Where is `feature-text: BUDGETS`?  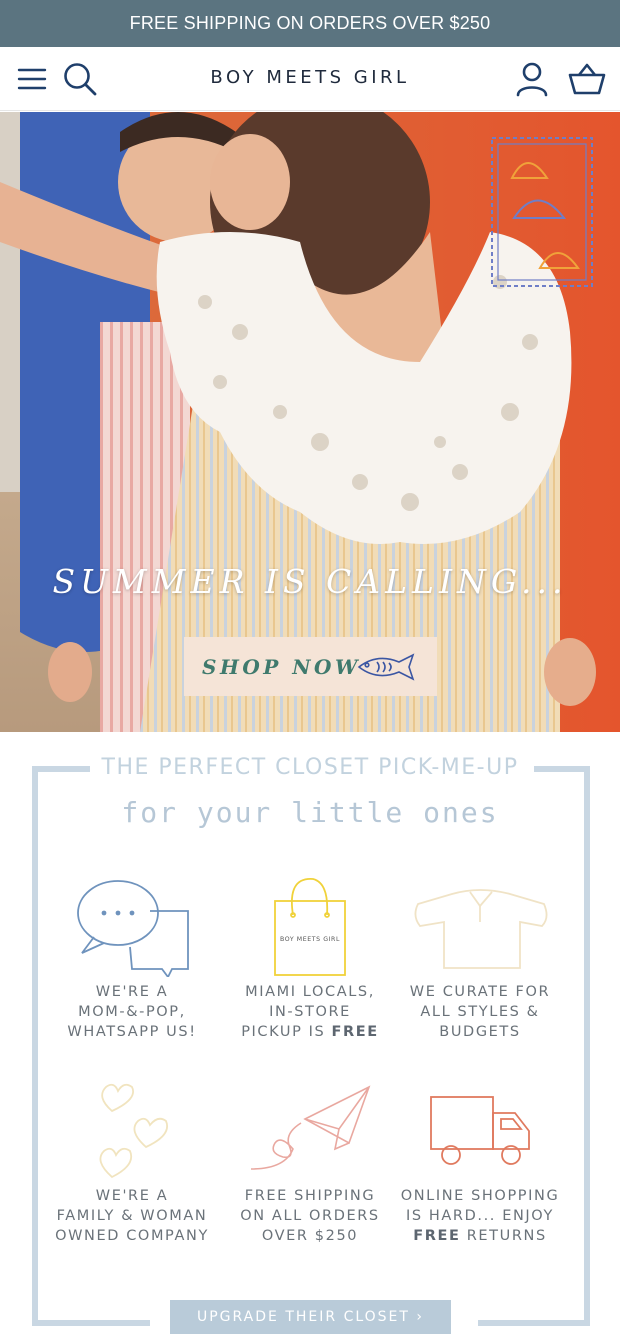 feature-text: BUDGETS is located at coordinates (480, 1032).